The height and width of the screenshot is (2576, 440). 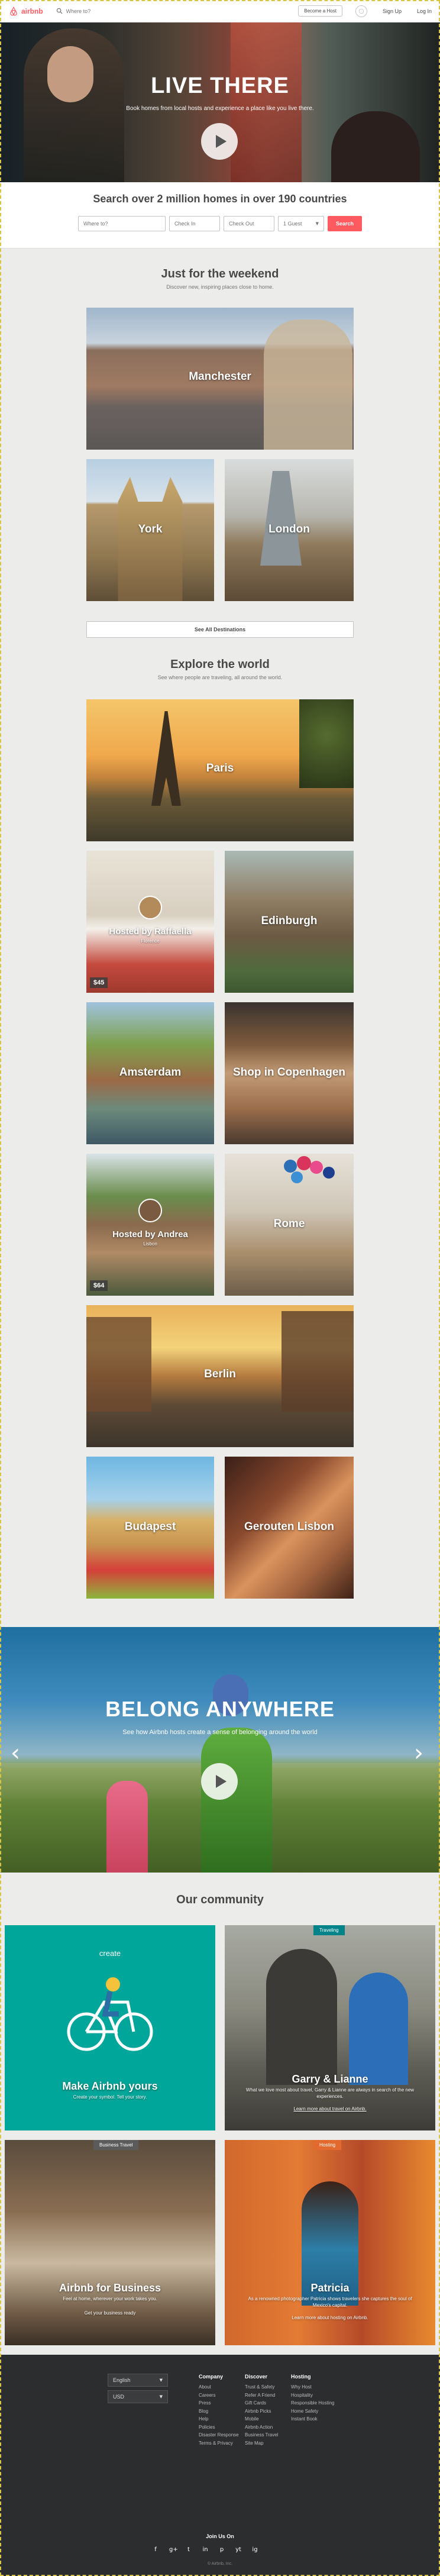 I want to click on community-card-title: Patricia, so click(x=330, y=2288).